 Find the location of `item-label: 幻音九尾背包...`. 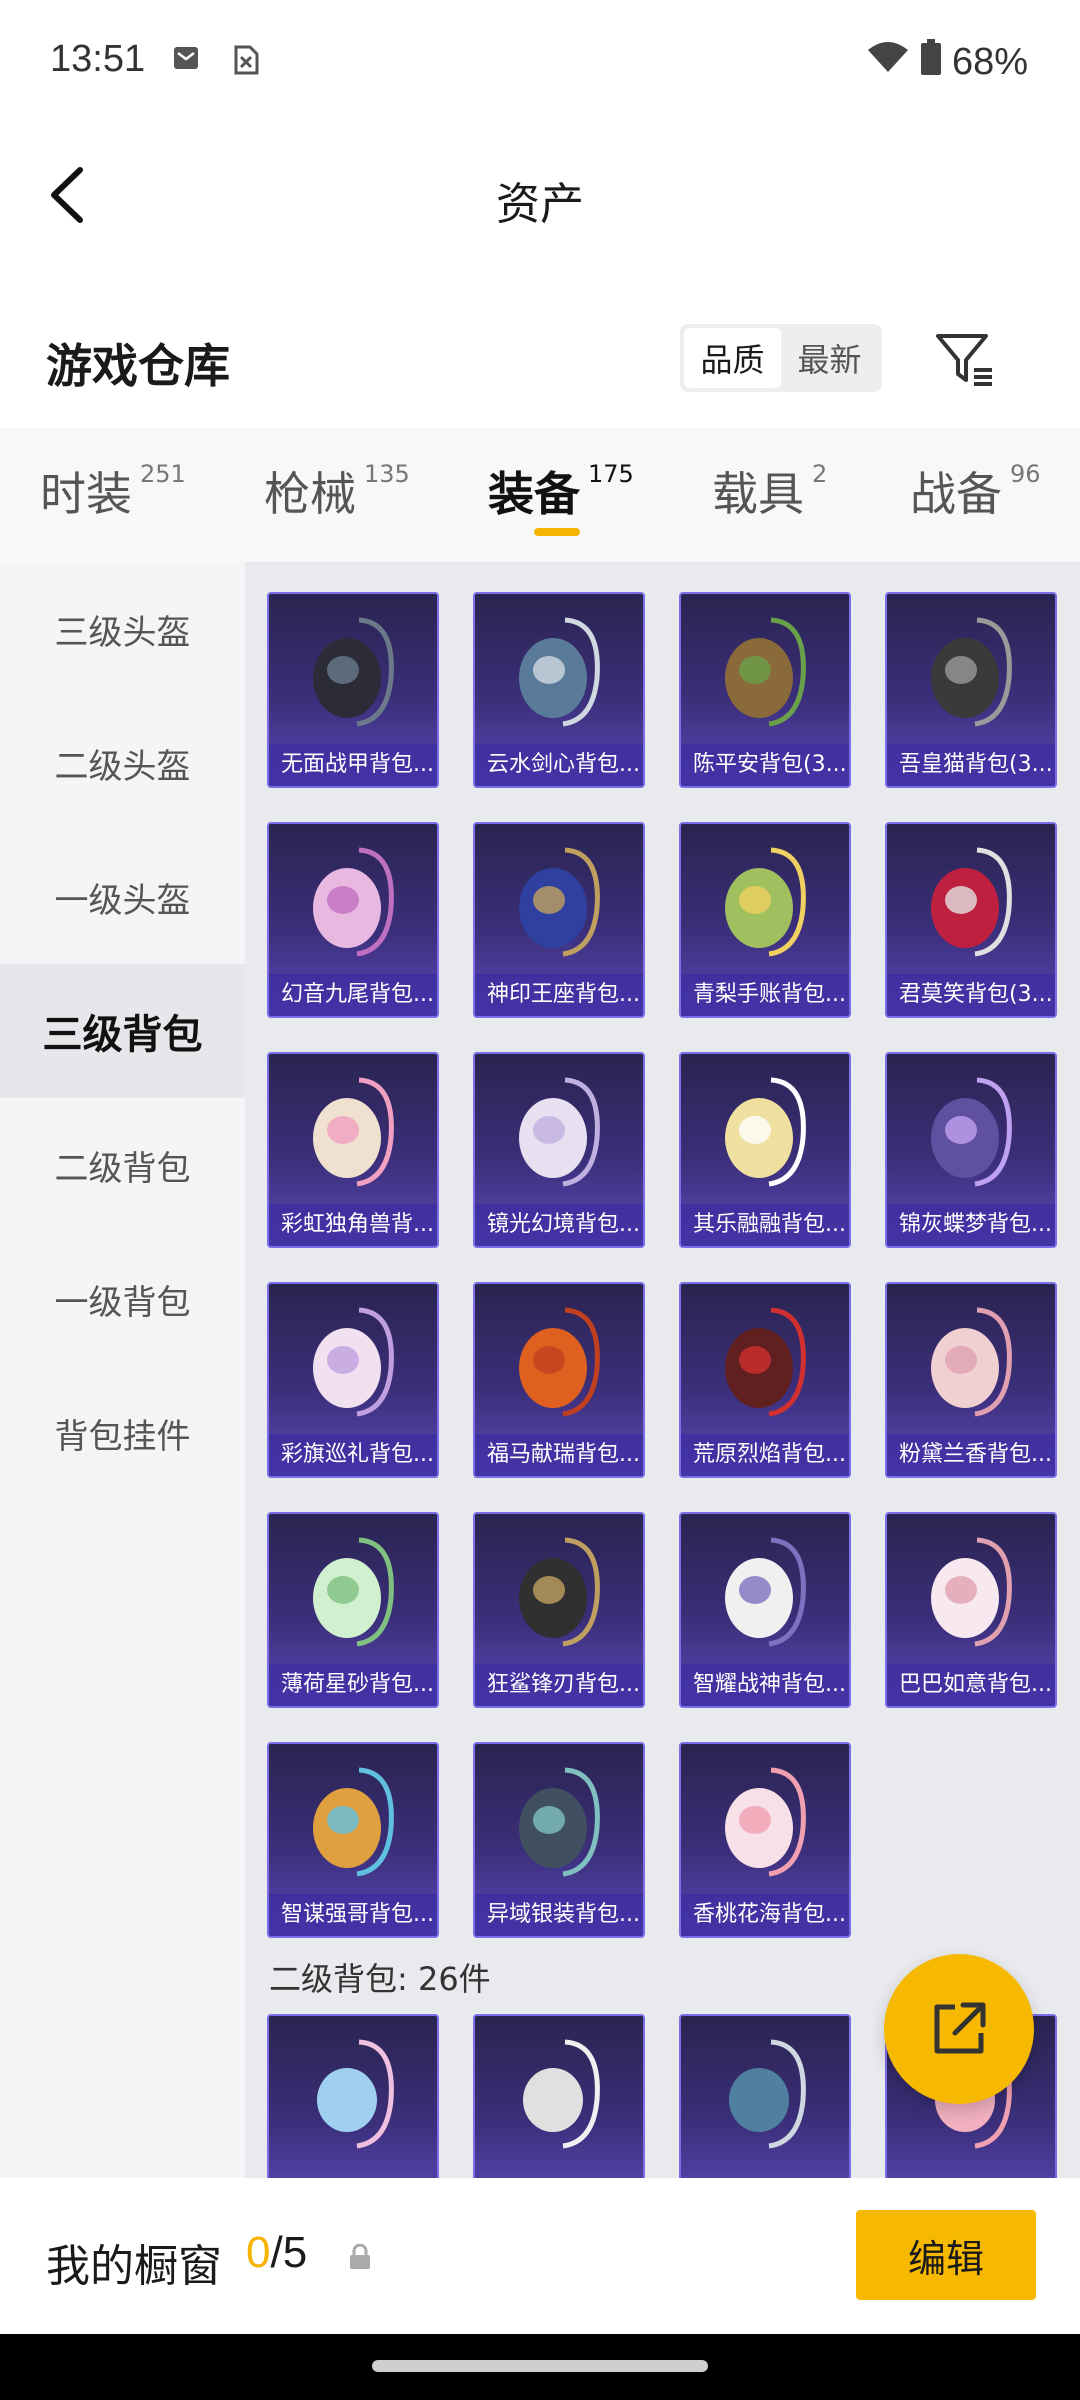

item-label: 幻音九尾背包... is located at coordinates (353, 995).